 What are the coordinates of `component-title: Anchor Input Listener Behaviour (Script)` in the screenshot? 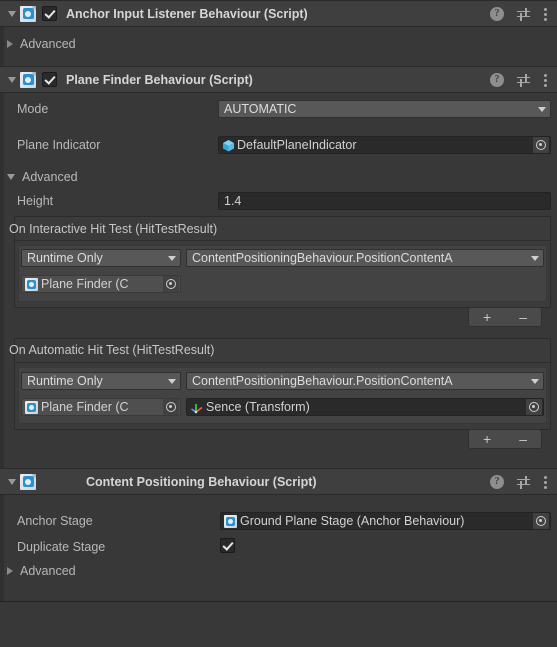 It's located at (187, 13).